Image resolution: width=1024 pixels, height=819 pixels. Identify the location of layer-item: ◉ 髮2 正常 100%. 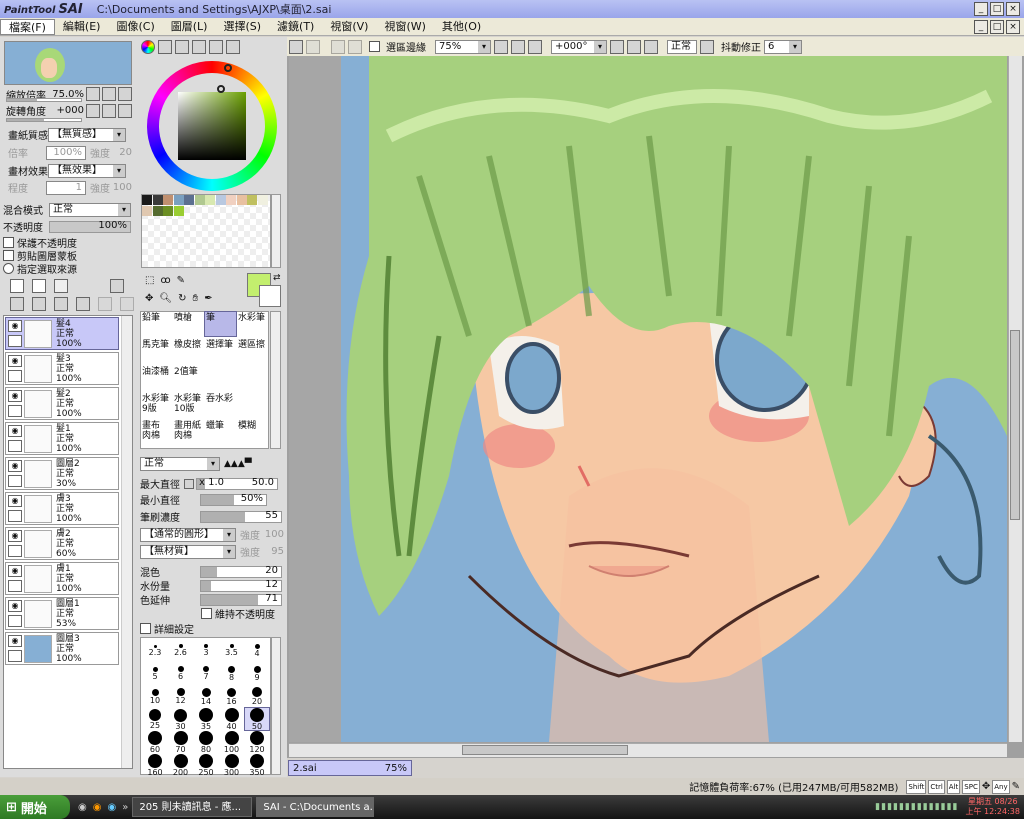
(62, 403).